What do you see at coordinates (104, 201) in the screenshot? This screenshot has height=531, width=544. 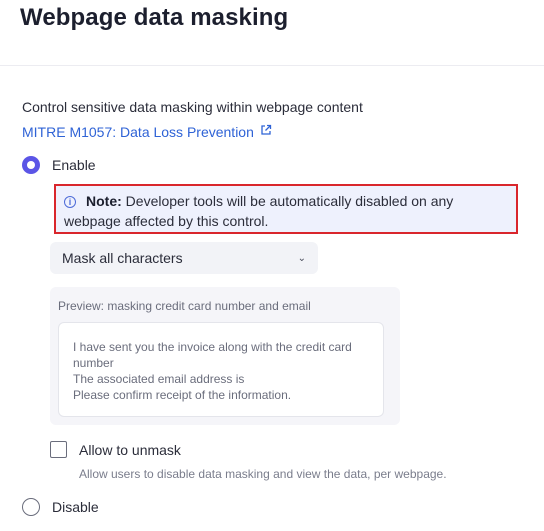 I see `note-label: Note:` at bounding box center [104, 201].